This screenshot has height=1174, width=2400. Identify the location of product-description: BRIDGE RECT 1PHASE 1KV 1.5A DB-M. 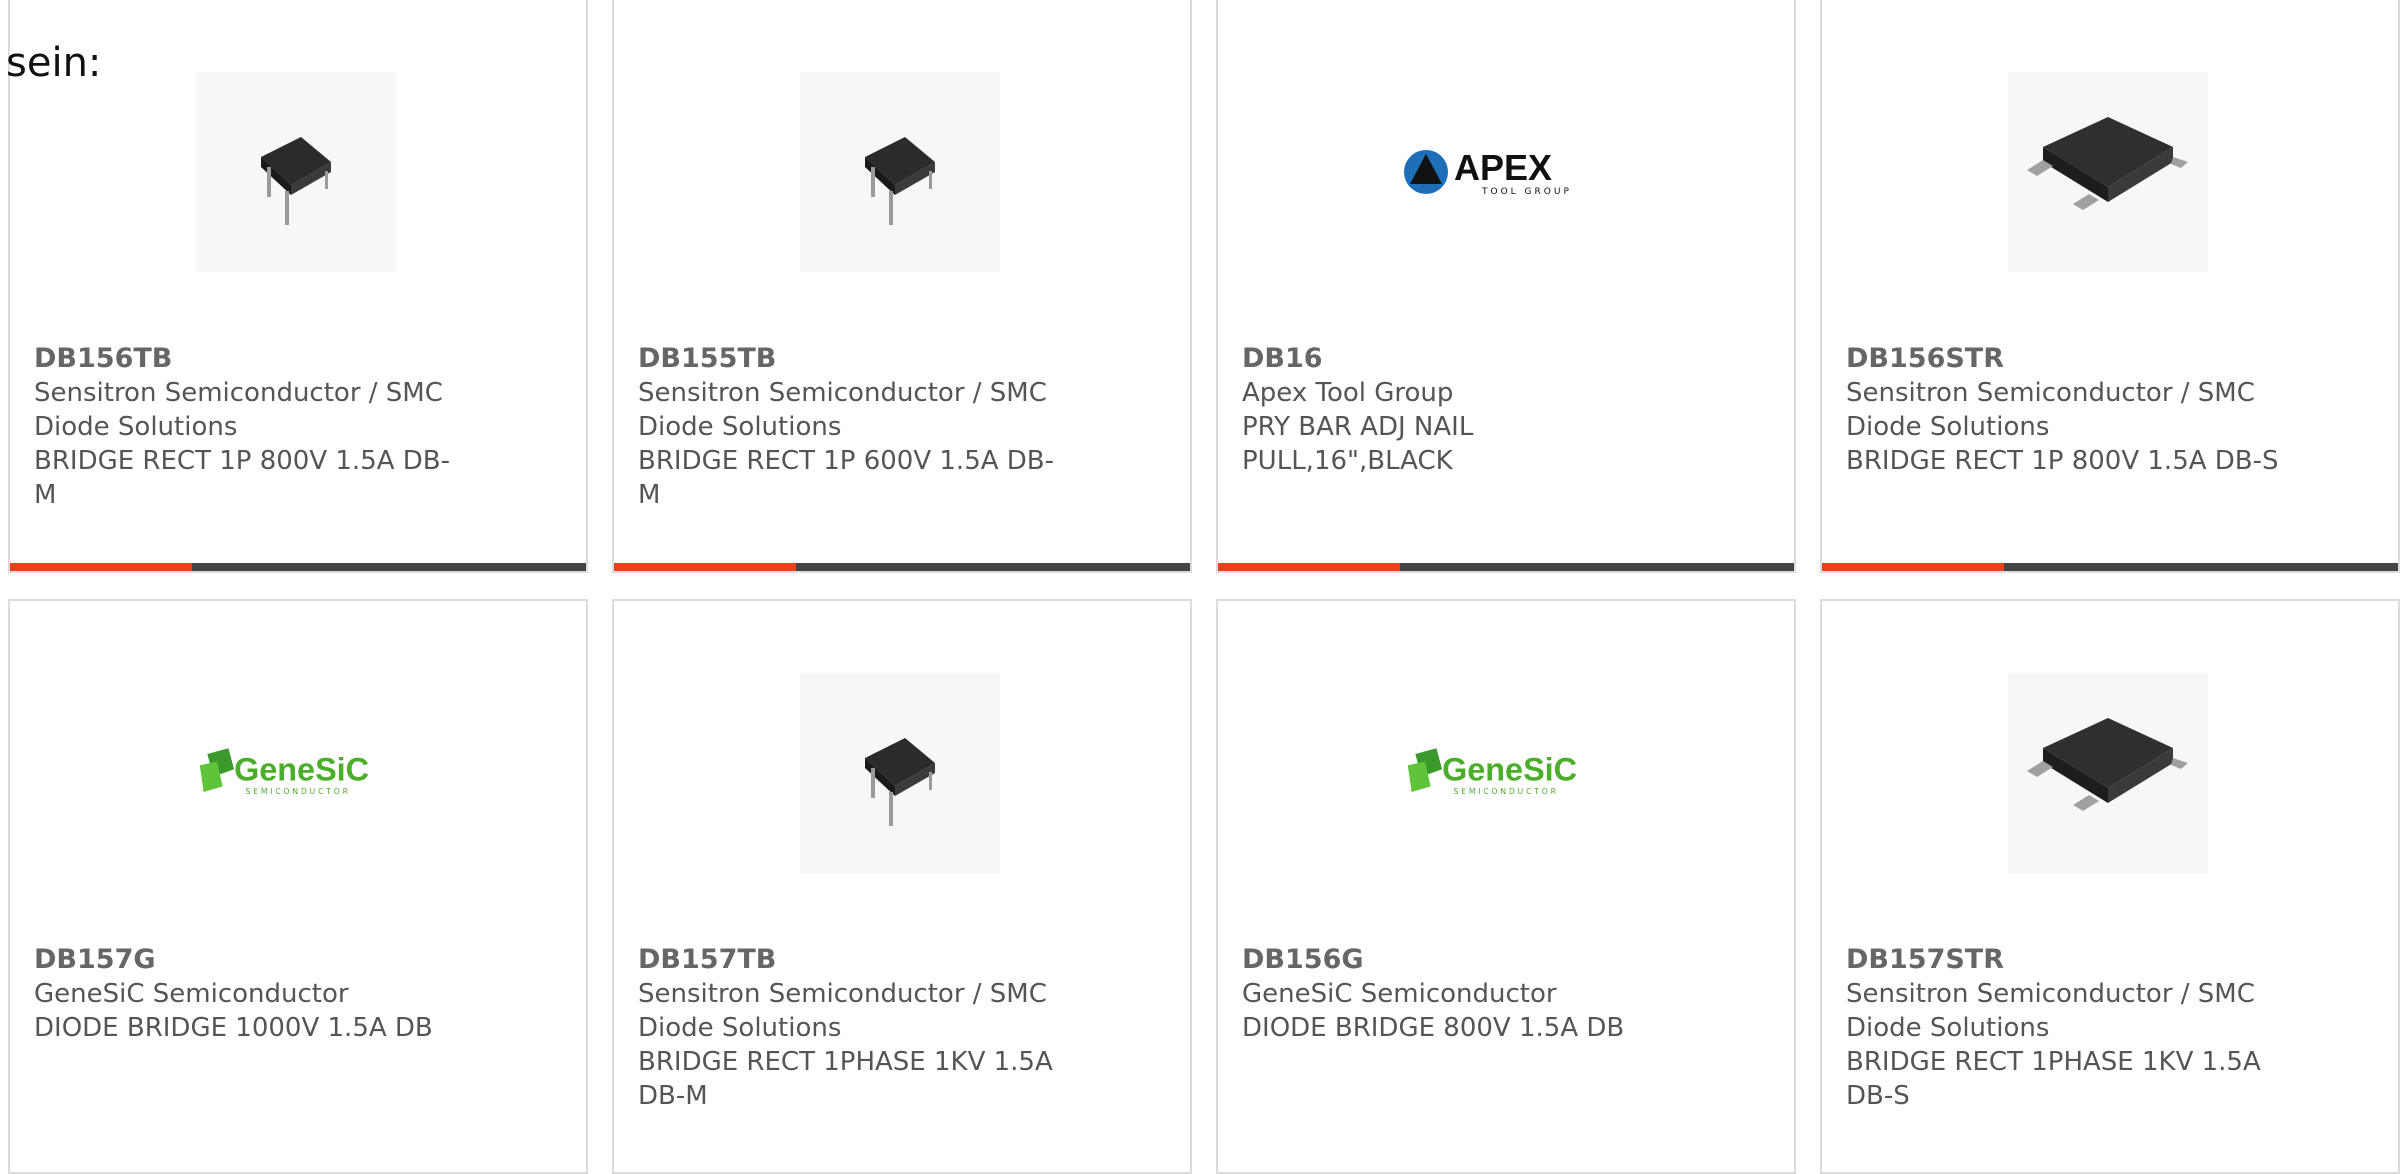
(845, 1079).